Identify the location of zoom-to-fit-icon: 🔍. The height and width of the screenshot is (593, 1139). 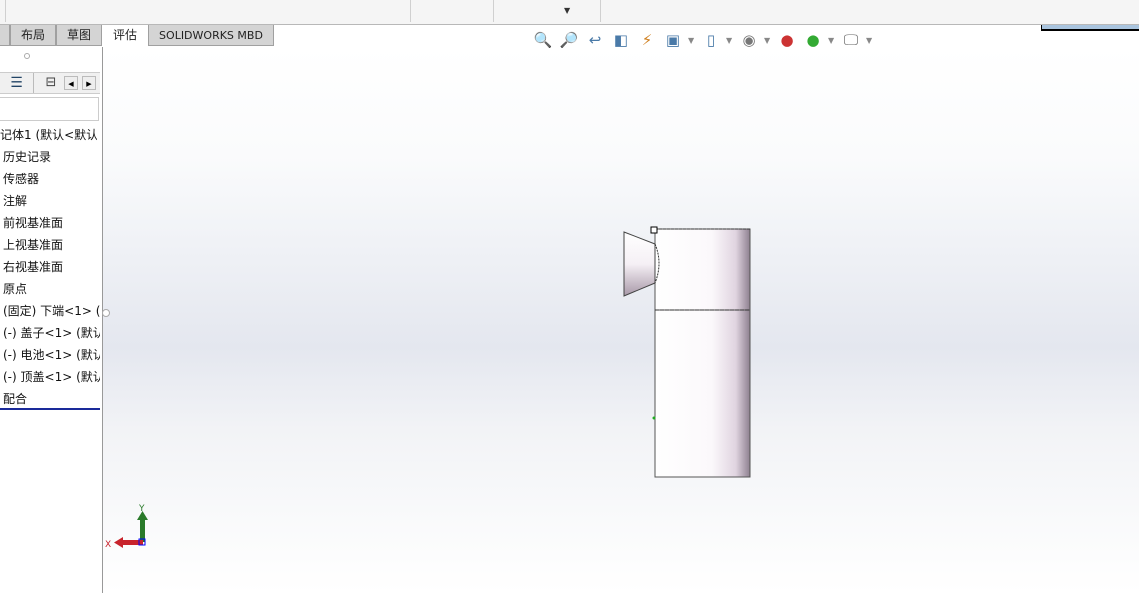
(543, 40).